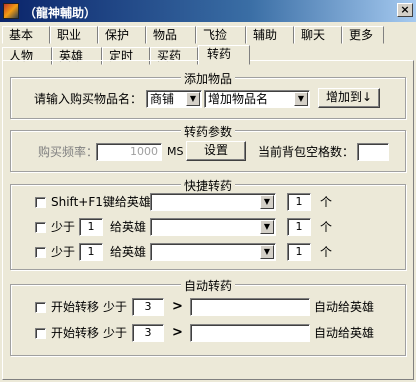 The image size is (416, 382). Describe the element at coordinates (11, 11) in the screenshot. I see `app-icon` at that location.